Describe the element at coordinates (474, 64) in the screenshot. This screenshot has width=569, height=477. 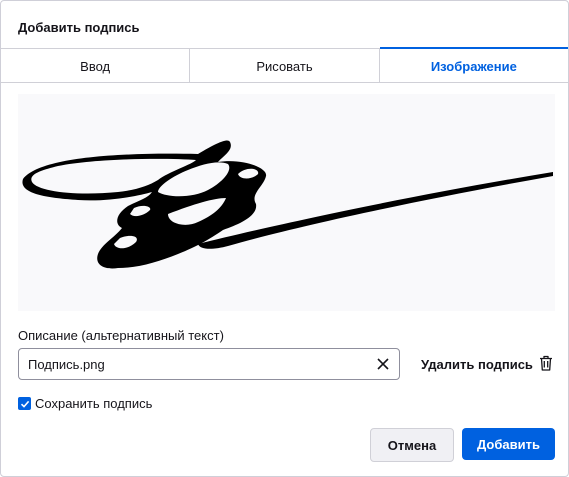
I see `tab-image: Изображение` at that location.